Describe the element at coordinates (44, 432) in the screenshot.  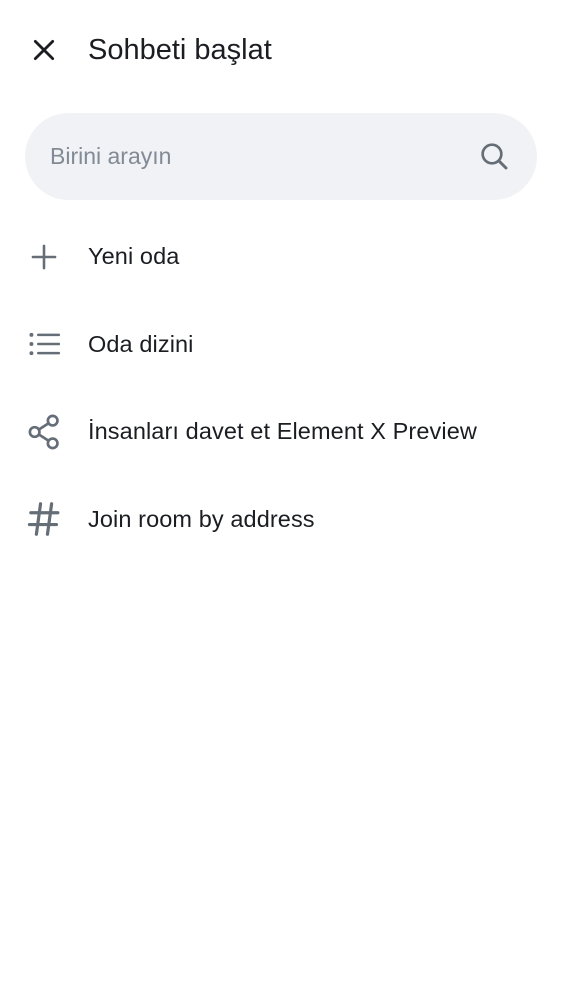
I see `share-icon` at that location.